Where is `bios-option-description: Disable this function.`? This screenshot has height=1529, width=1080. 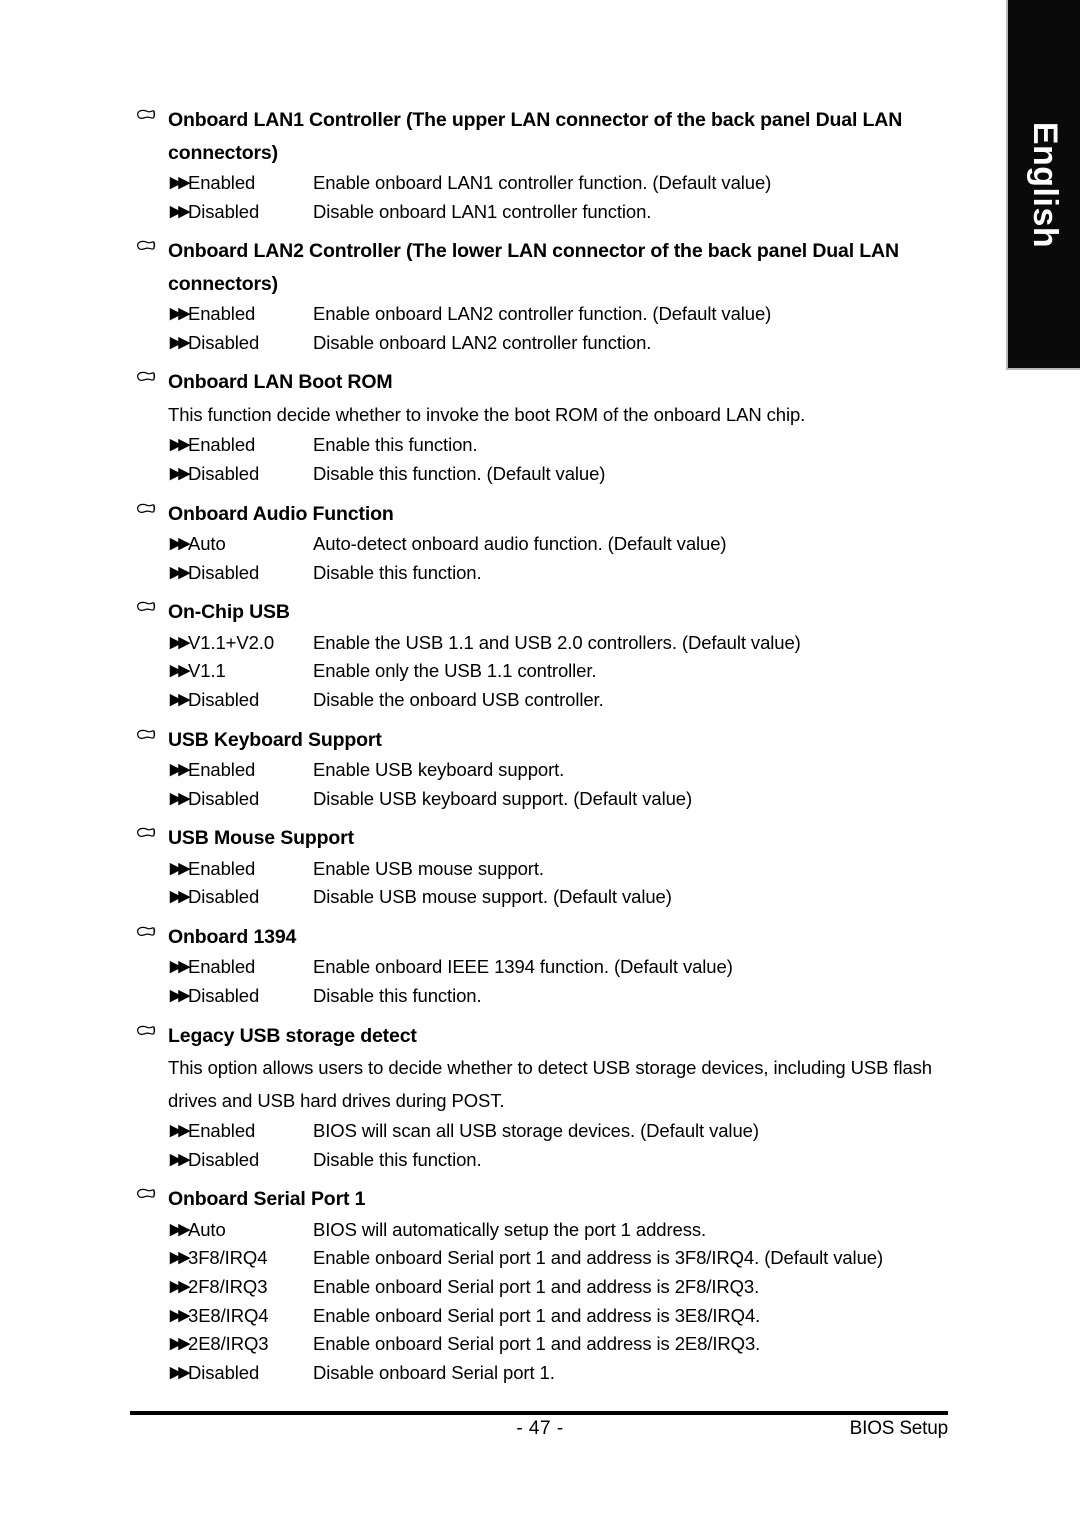 bios-option-description: Disable this function. is located at coordinates (397, 1159).